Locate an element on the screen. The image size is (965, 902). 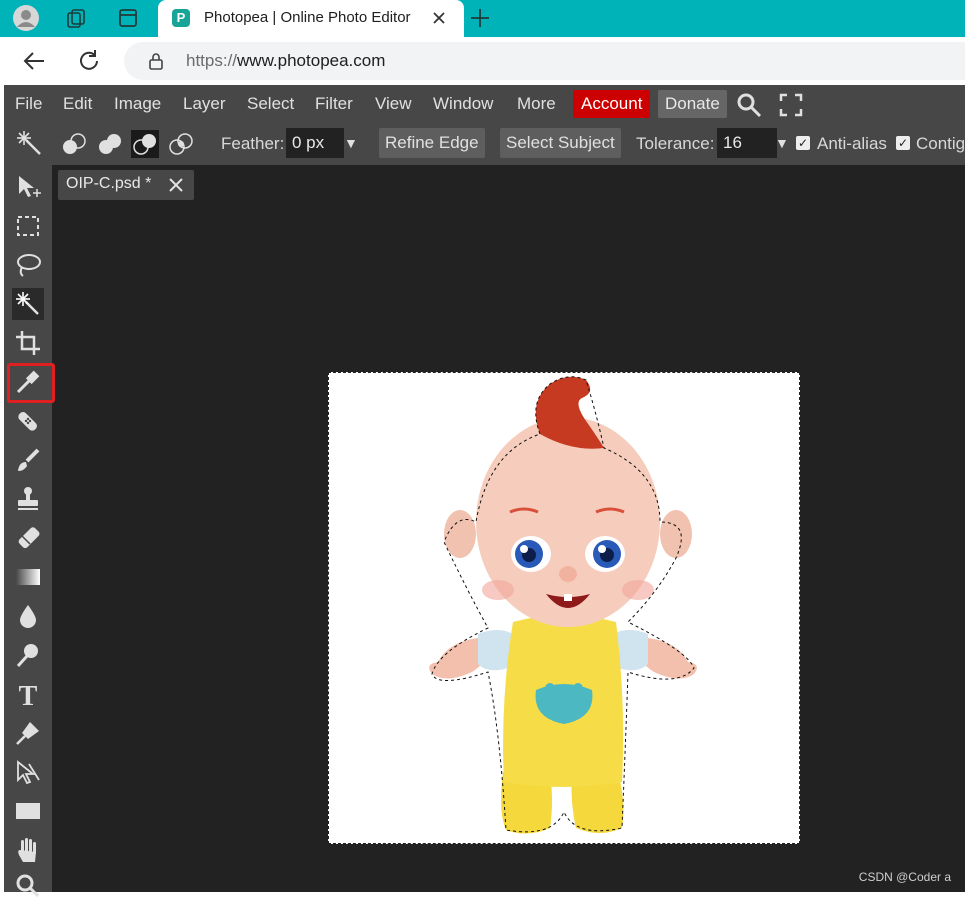
url-field: https://www.photopea.com is located at coordinates (544, 61).